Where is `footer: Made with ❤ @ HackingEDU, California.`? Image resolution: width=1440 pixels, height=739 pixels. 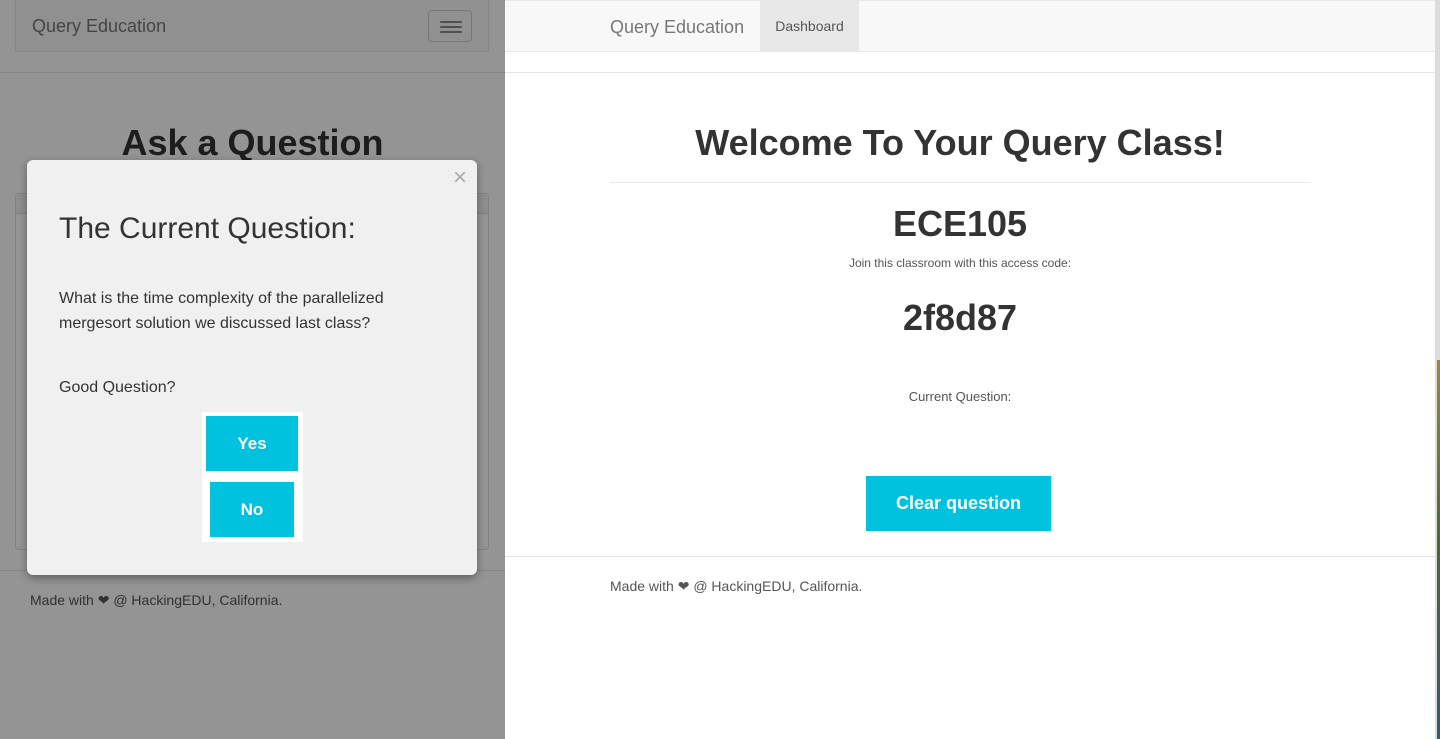 footer: Made with ❤ @ HackingEDU, California. is located at coordinates (736, 586).